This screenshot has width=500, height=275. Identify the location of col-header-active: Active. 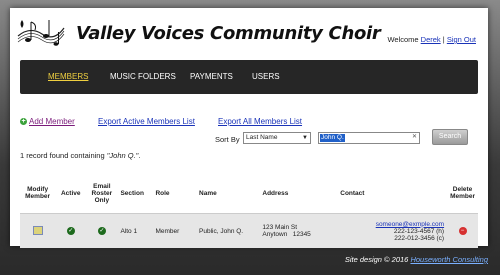
(71, 193).